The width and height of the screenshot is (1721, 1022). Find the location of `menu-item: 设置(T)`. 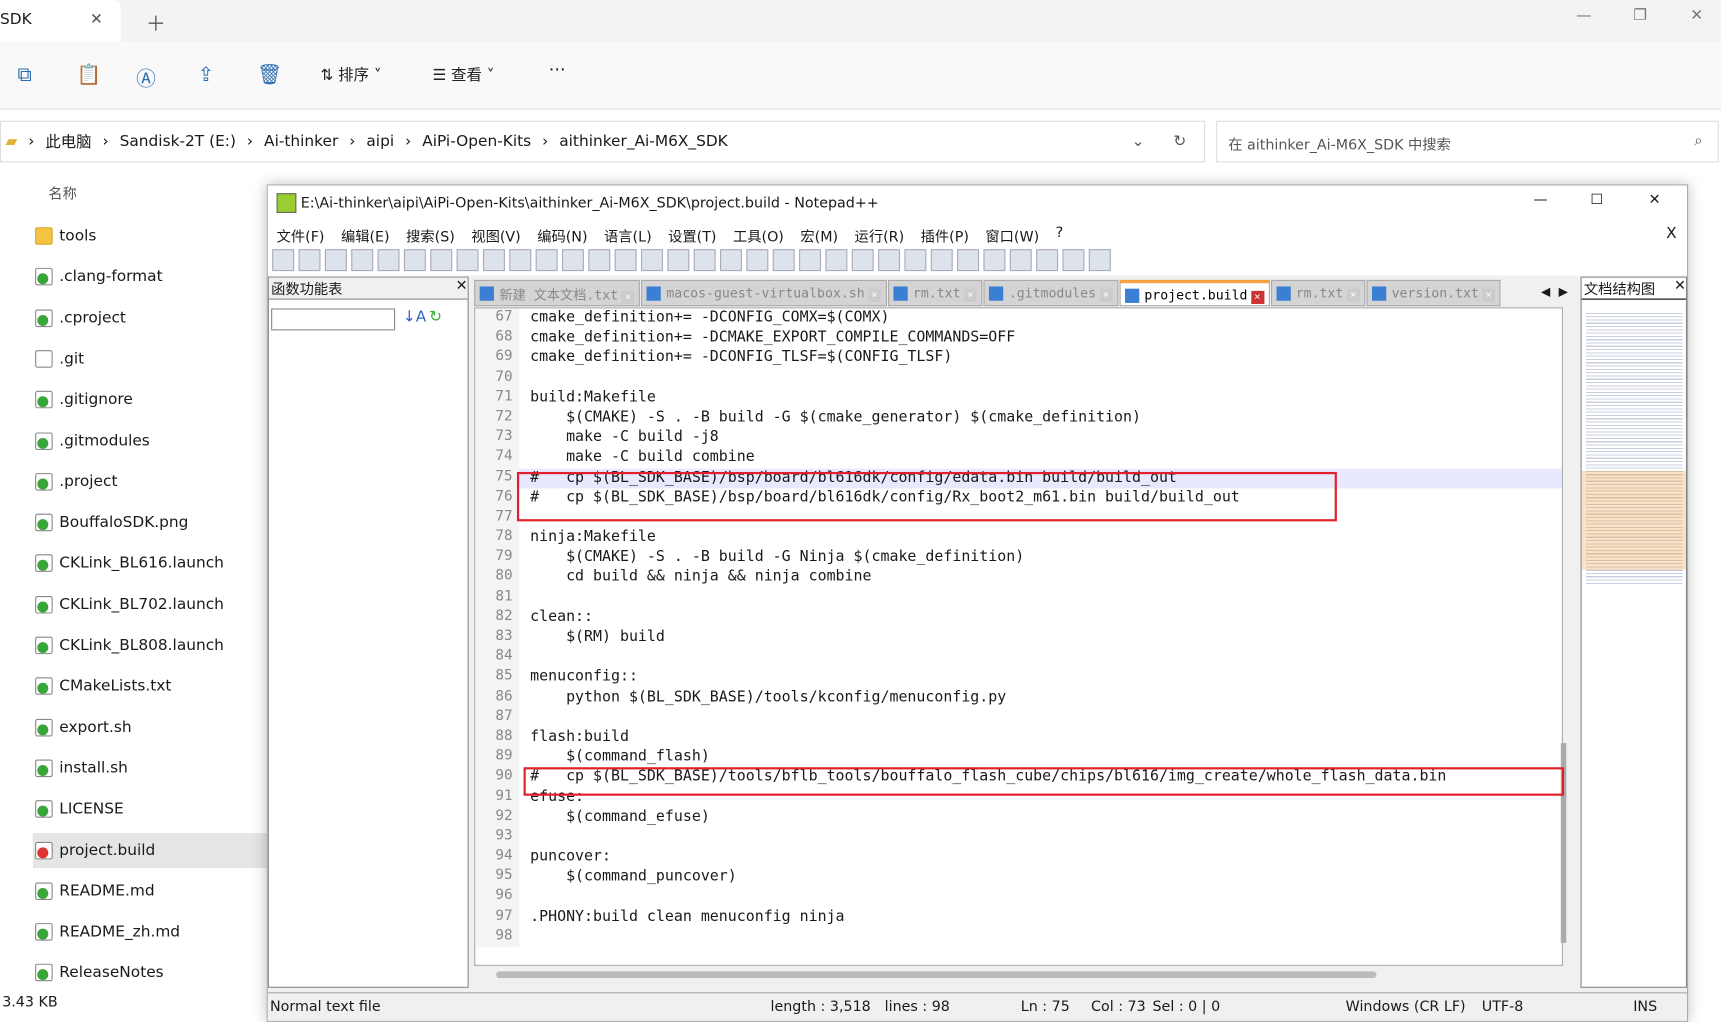

menu-item: 设置(T) is located at coordinates (692, 236).